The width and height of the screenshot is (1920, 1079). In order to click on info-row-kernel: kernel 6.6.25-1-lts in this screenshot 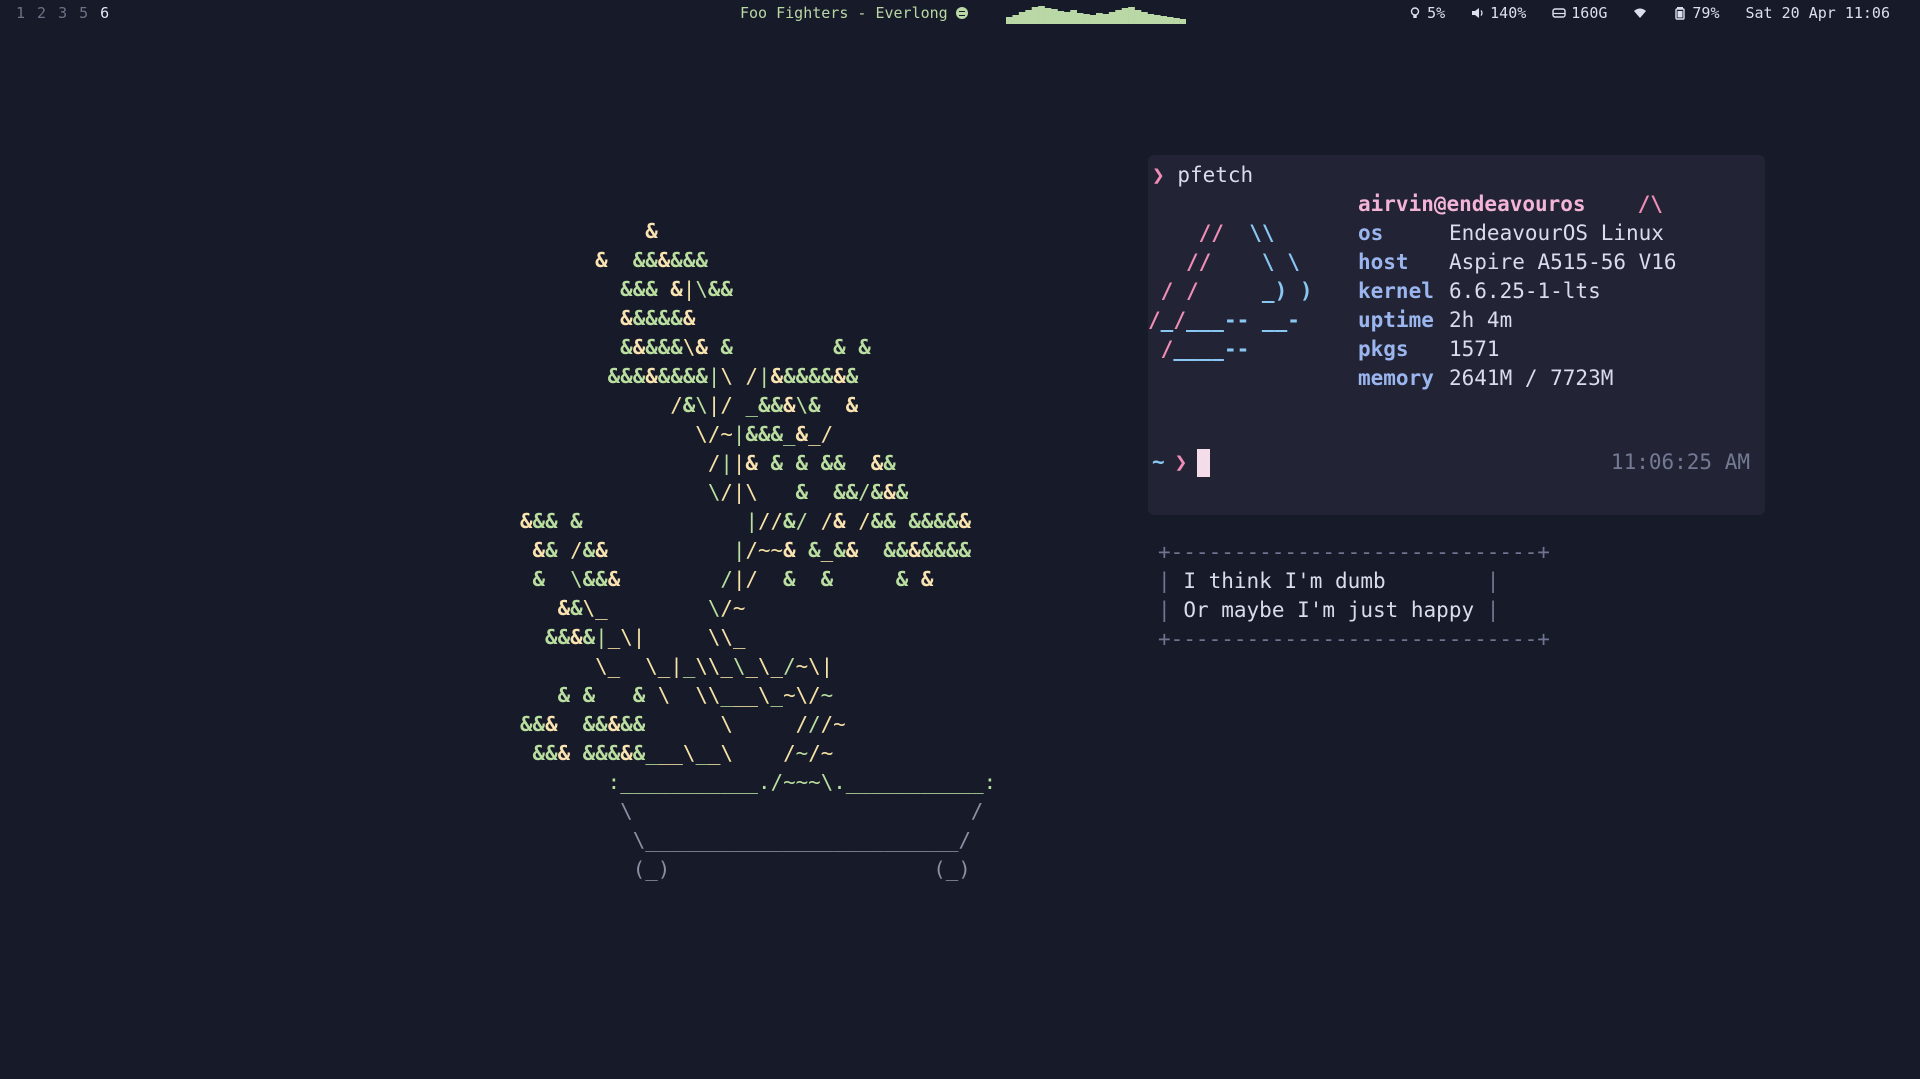, I will do `click(1517, 291)`.